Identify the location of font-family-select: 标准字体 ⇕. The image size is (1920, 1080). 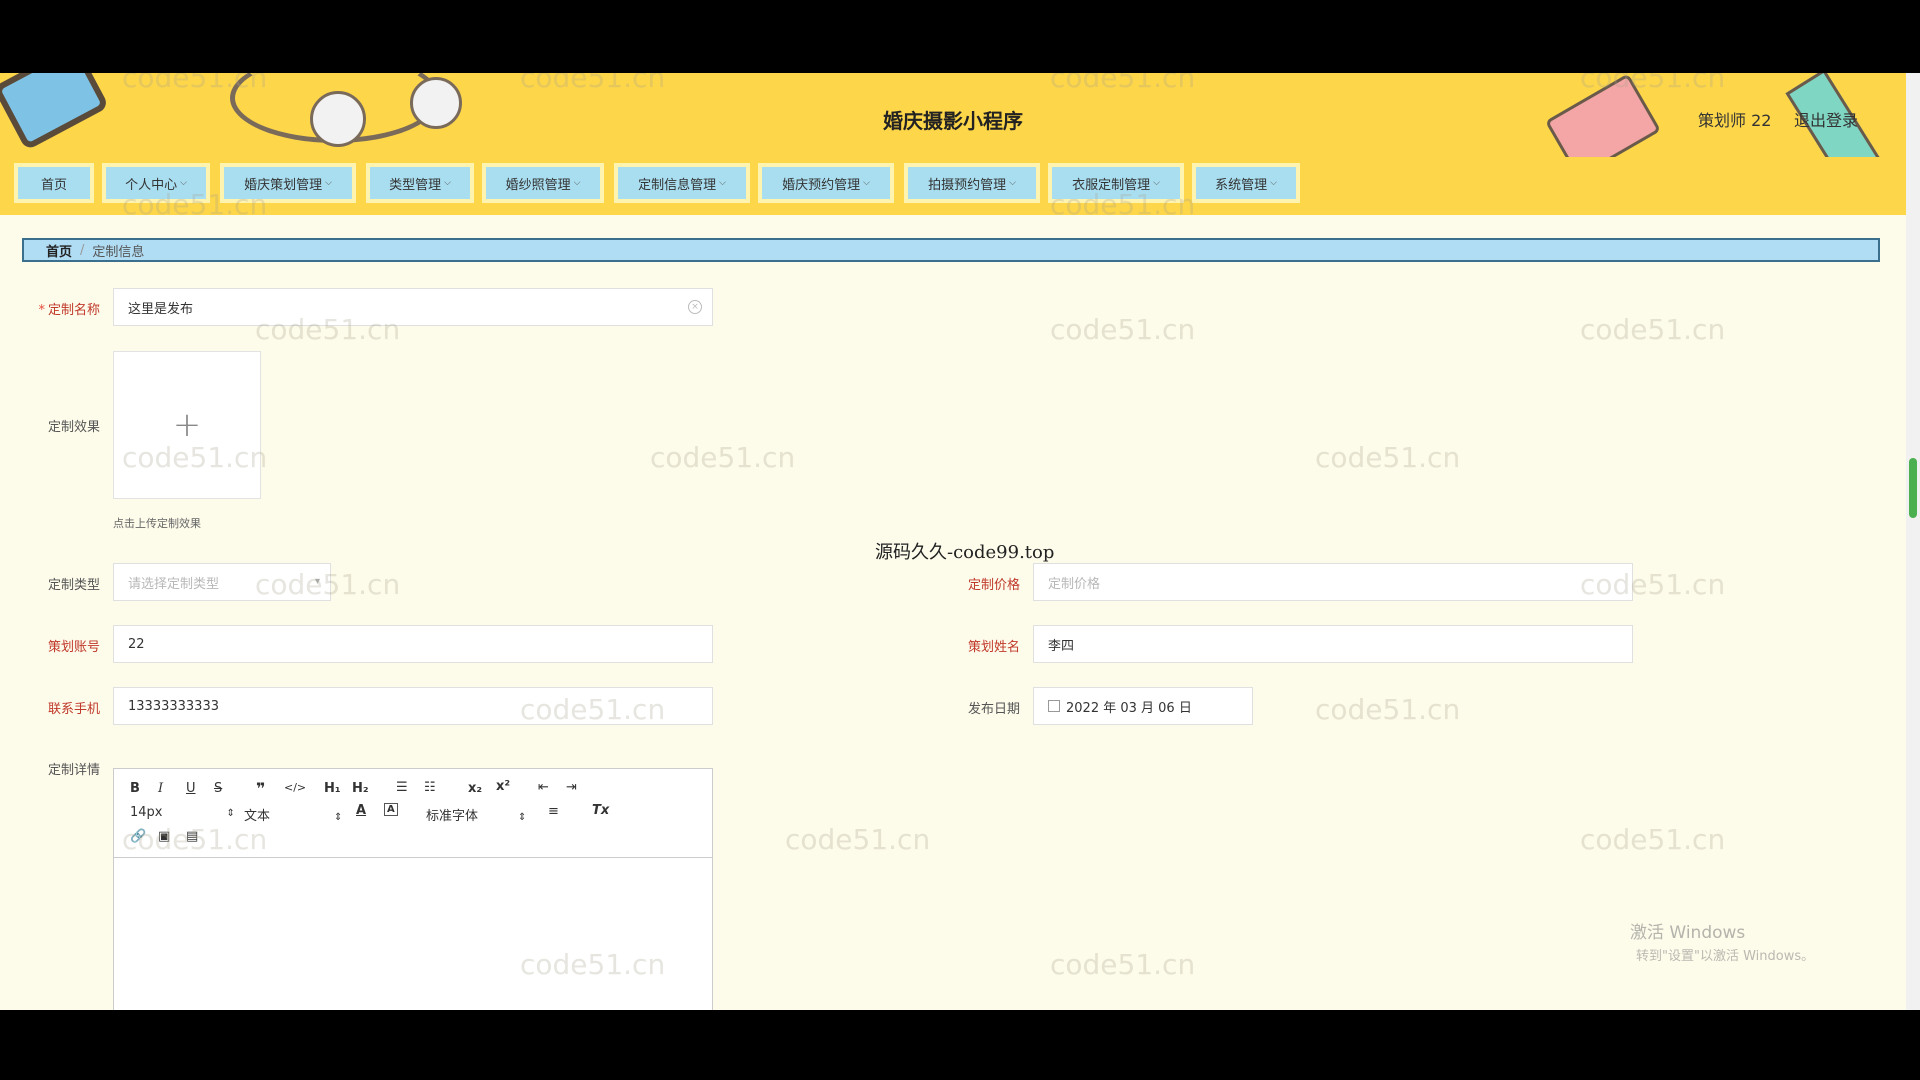
(476, 814).